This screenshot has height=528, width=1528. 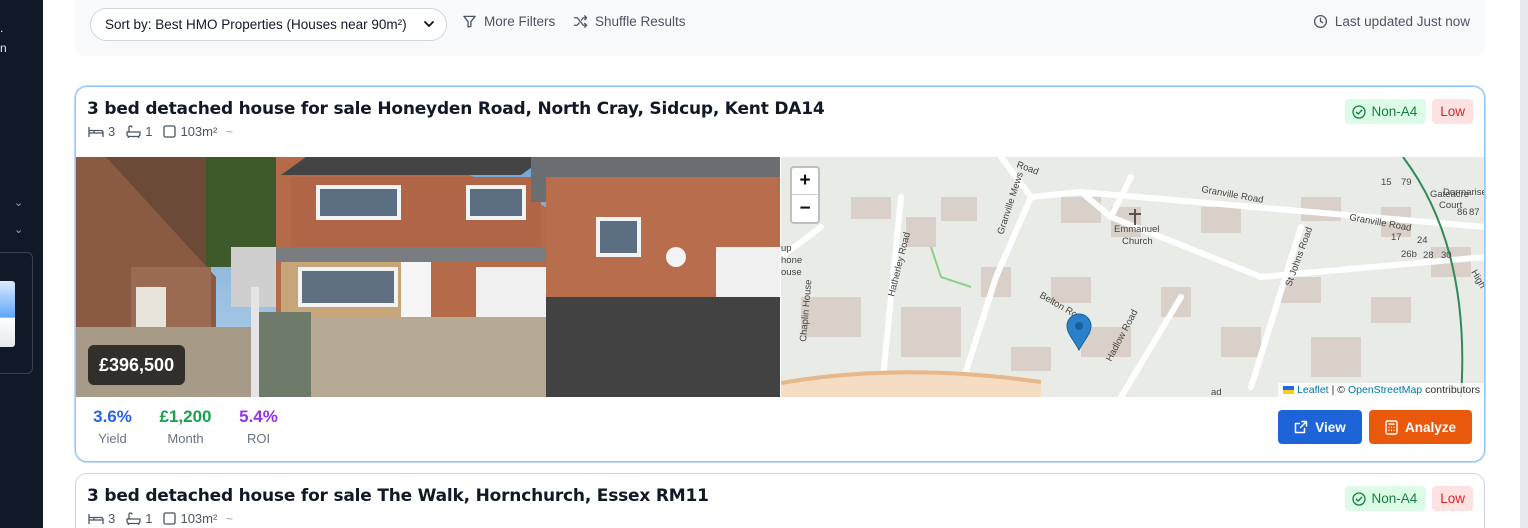 What do you see at coordinates (2, 28) in the screenshot?
I see `sidebar-text-fragment: .` at bounding box center [2, 28].